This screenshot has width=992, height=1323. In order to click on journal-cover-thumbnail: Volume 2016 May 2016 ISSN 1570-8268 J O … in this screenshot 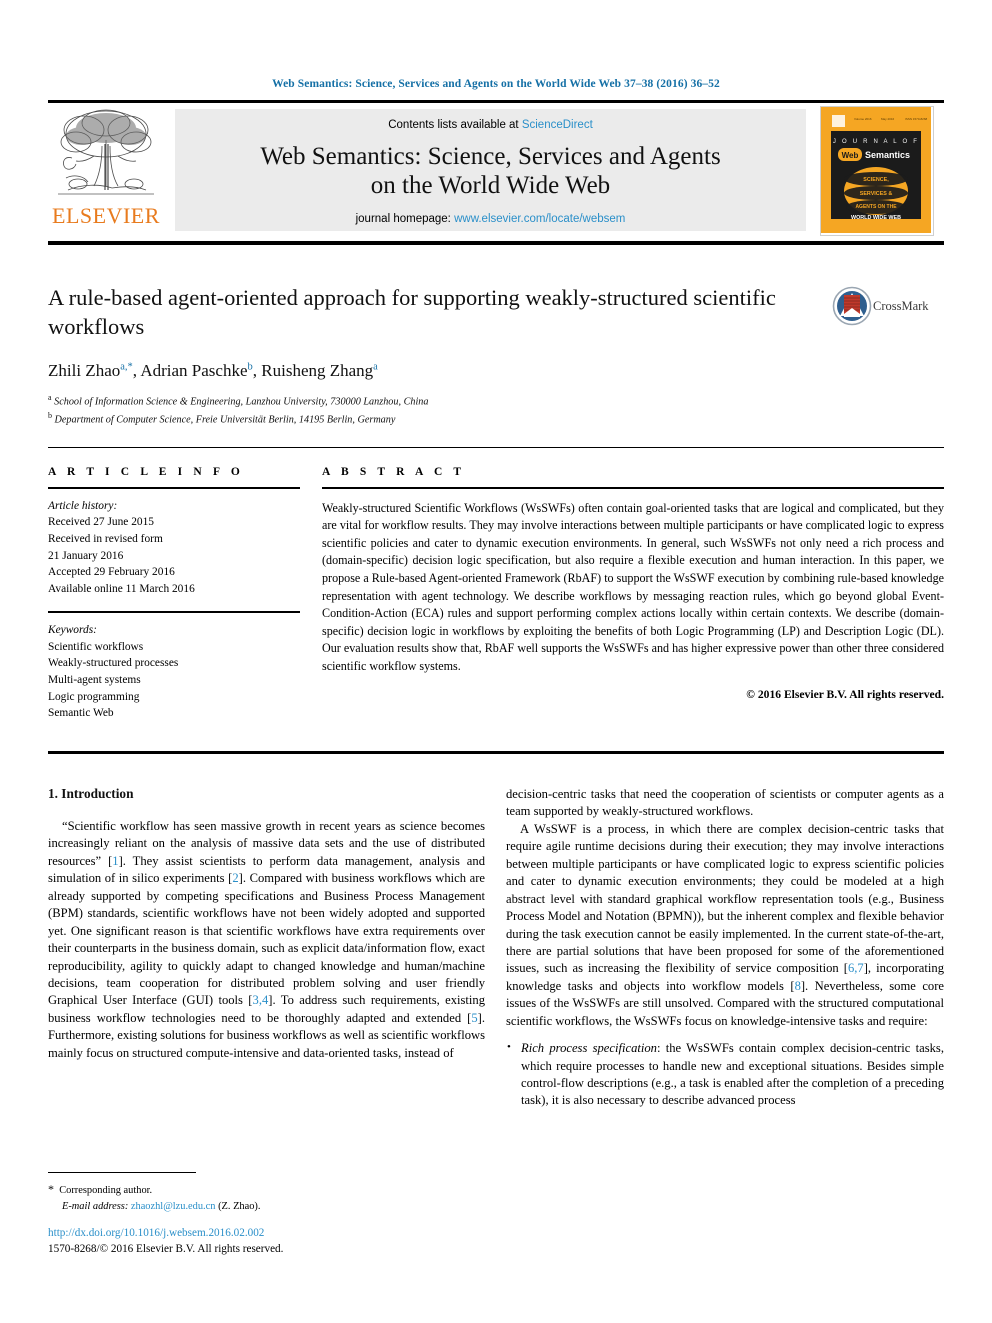, I will do `click(877, 171)`.